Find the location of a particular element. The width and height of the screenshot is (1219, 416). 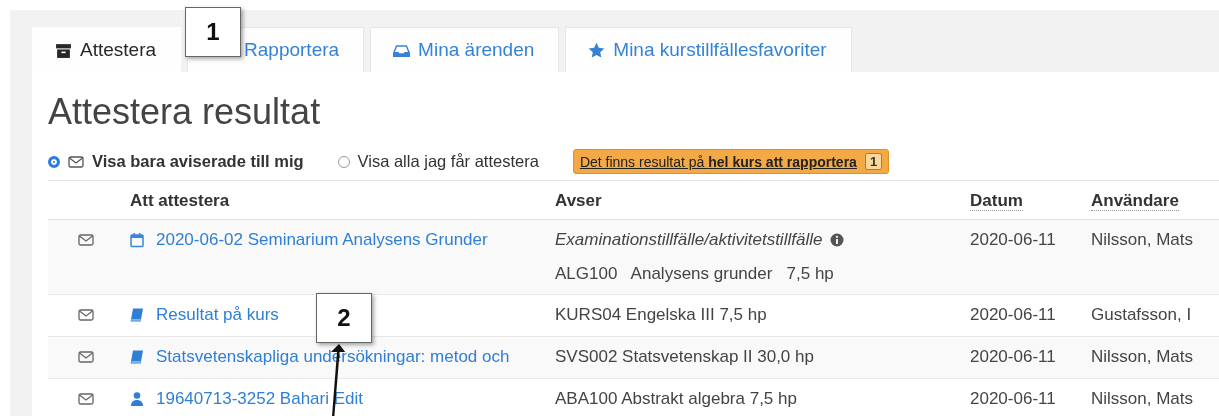

tab: Attestera is located at coordinates (107, 49).